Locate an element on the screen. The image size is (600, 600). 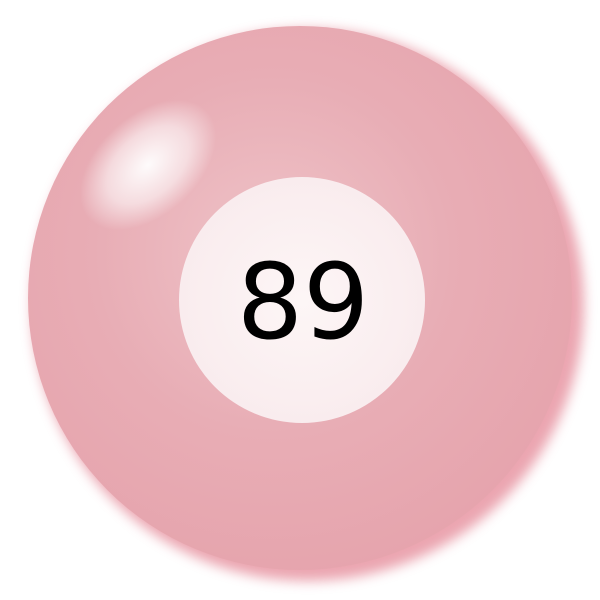
ball-number: 89 is located at coordinates (303, 302).